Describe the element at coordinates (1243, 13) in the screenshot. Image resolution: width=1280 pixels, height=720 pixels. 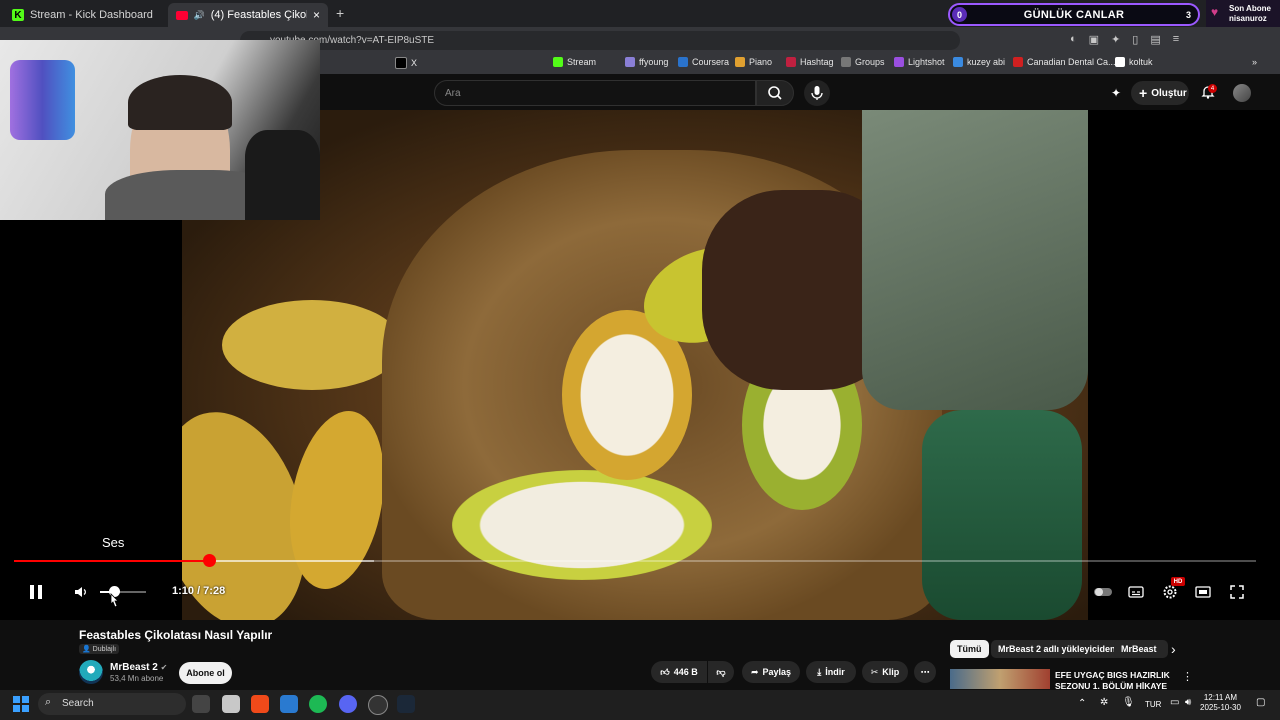
I see `last-subscriber-widget: ♥ Son Abone nisanuroz` at that location.